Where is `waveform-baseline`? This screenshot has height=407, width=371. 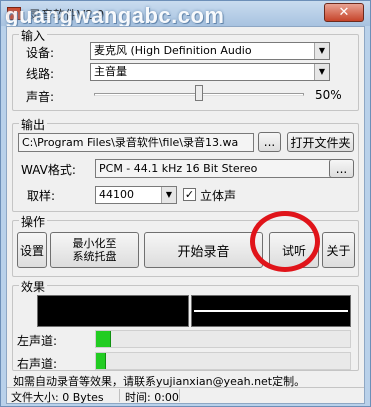 waveform-baseline is located at coordinates (271, 311).